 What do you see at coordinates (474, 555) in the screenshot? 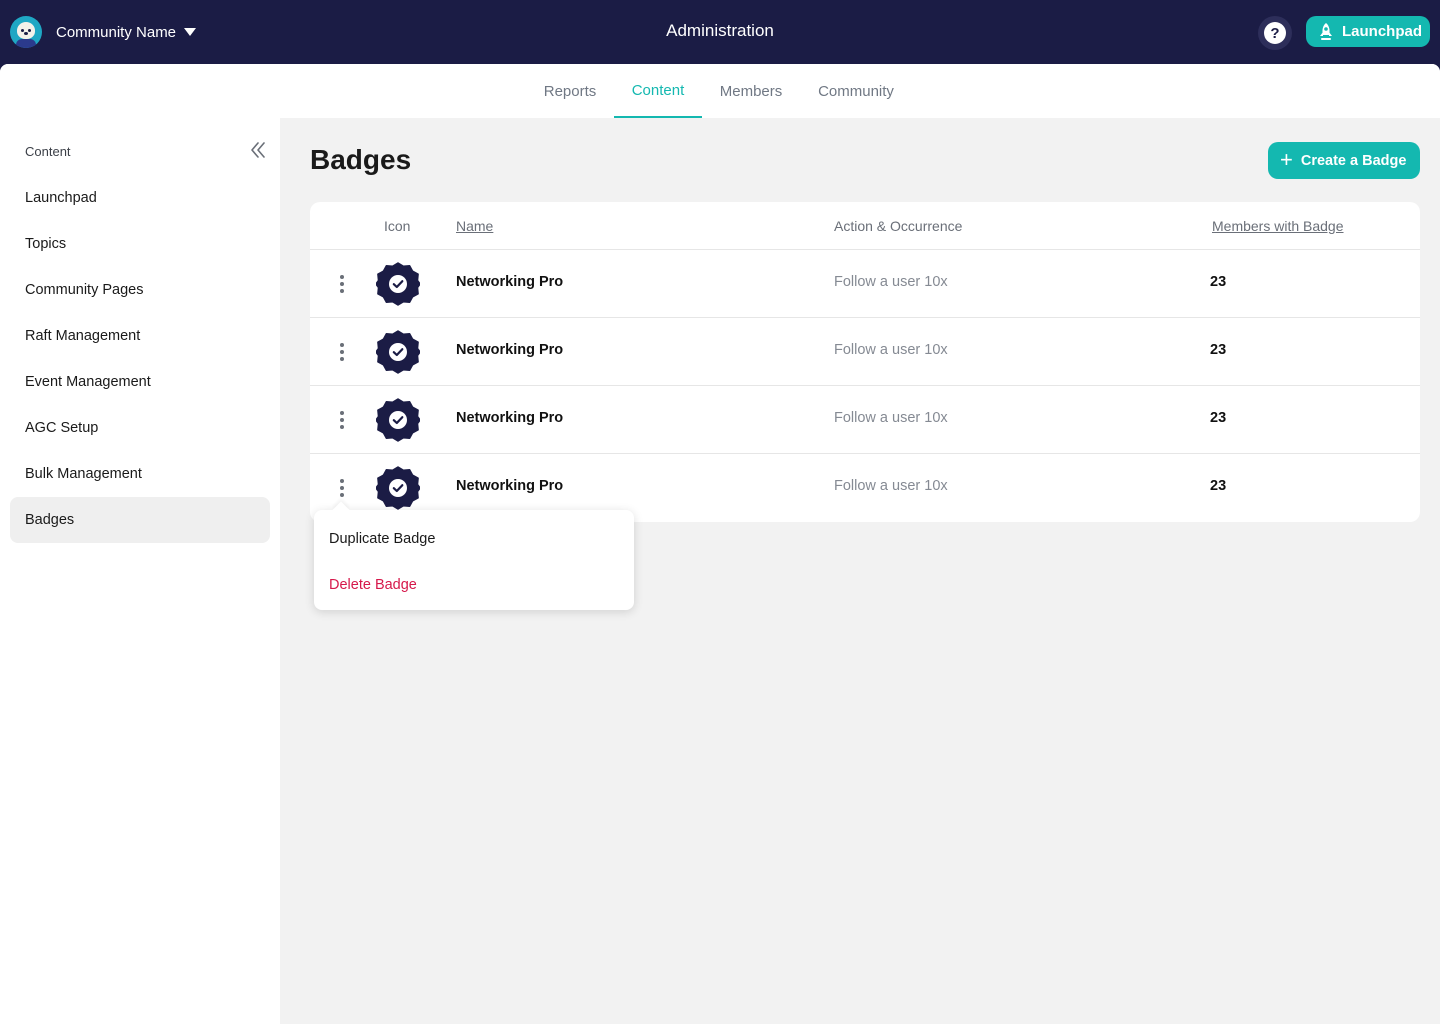
I see `row-actions-menu: Duplicate Badge Delete Badge` at bounding box center [474, 555].